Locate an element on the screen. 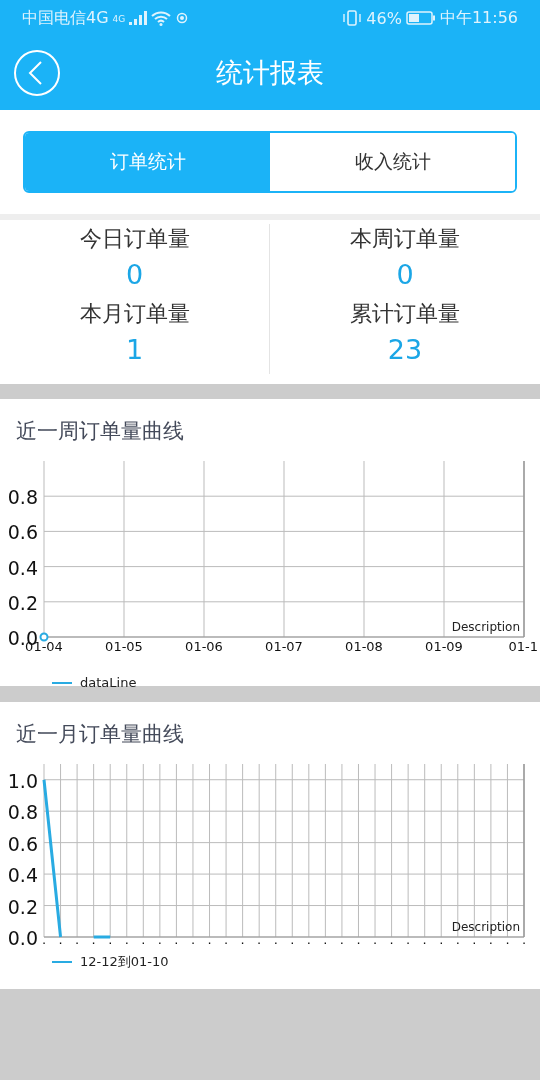 The image size is (540, 1080). x-tick-label: 01-05 is located at coordinates (124, 646).